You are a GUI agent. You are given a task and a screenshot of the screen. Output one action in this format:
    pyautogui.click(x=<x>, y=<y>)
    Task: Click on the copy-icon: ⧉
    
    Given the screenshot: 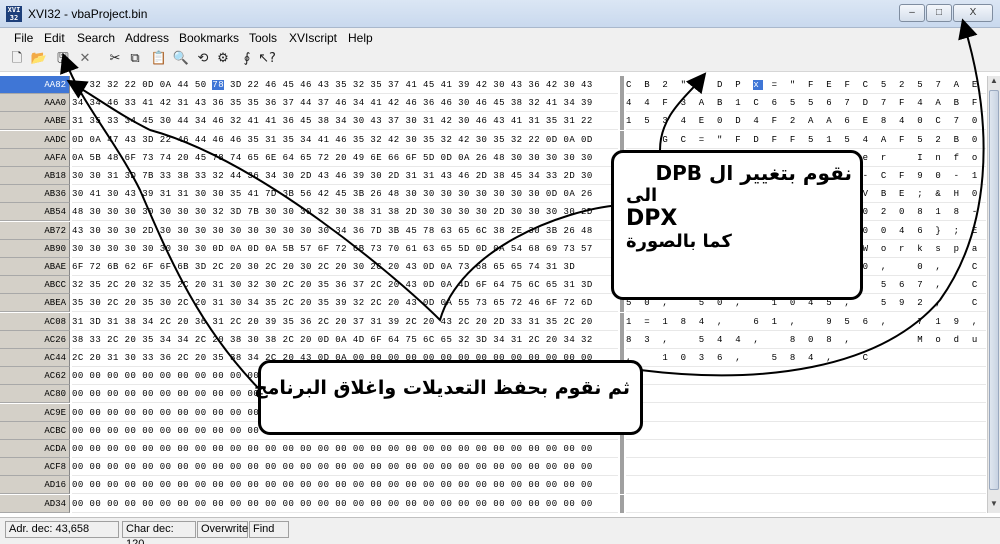 What is the action you would take?
    pyautogui.click(x=135, y=59)
    